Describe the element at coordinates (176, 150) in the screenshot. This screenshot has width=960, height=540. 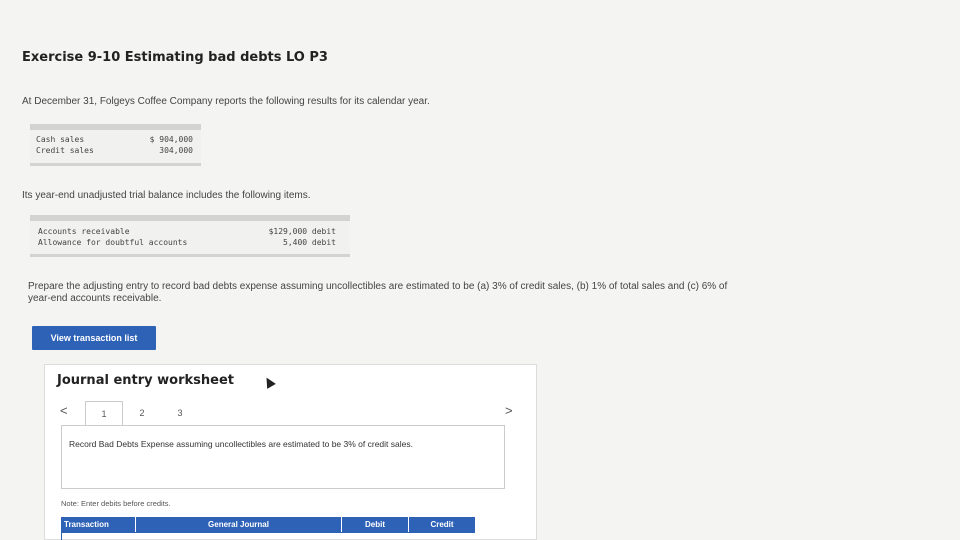
I see `row-value: 304,000` at that location.